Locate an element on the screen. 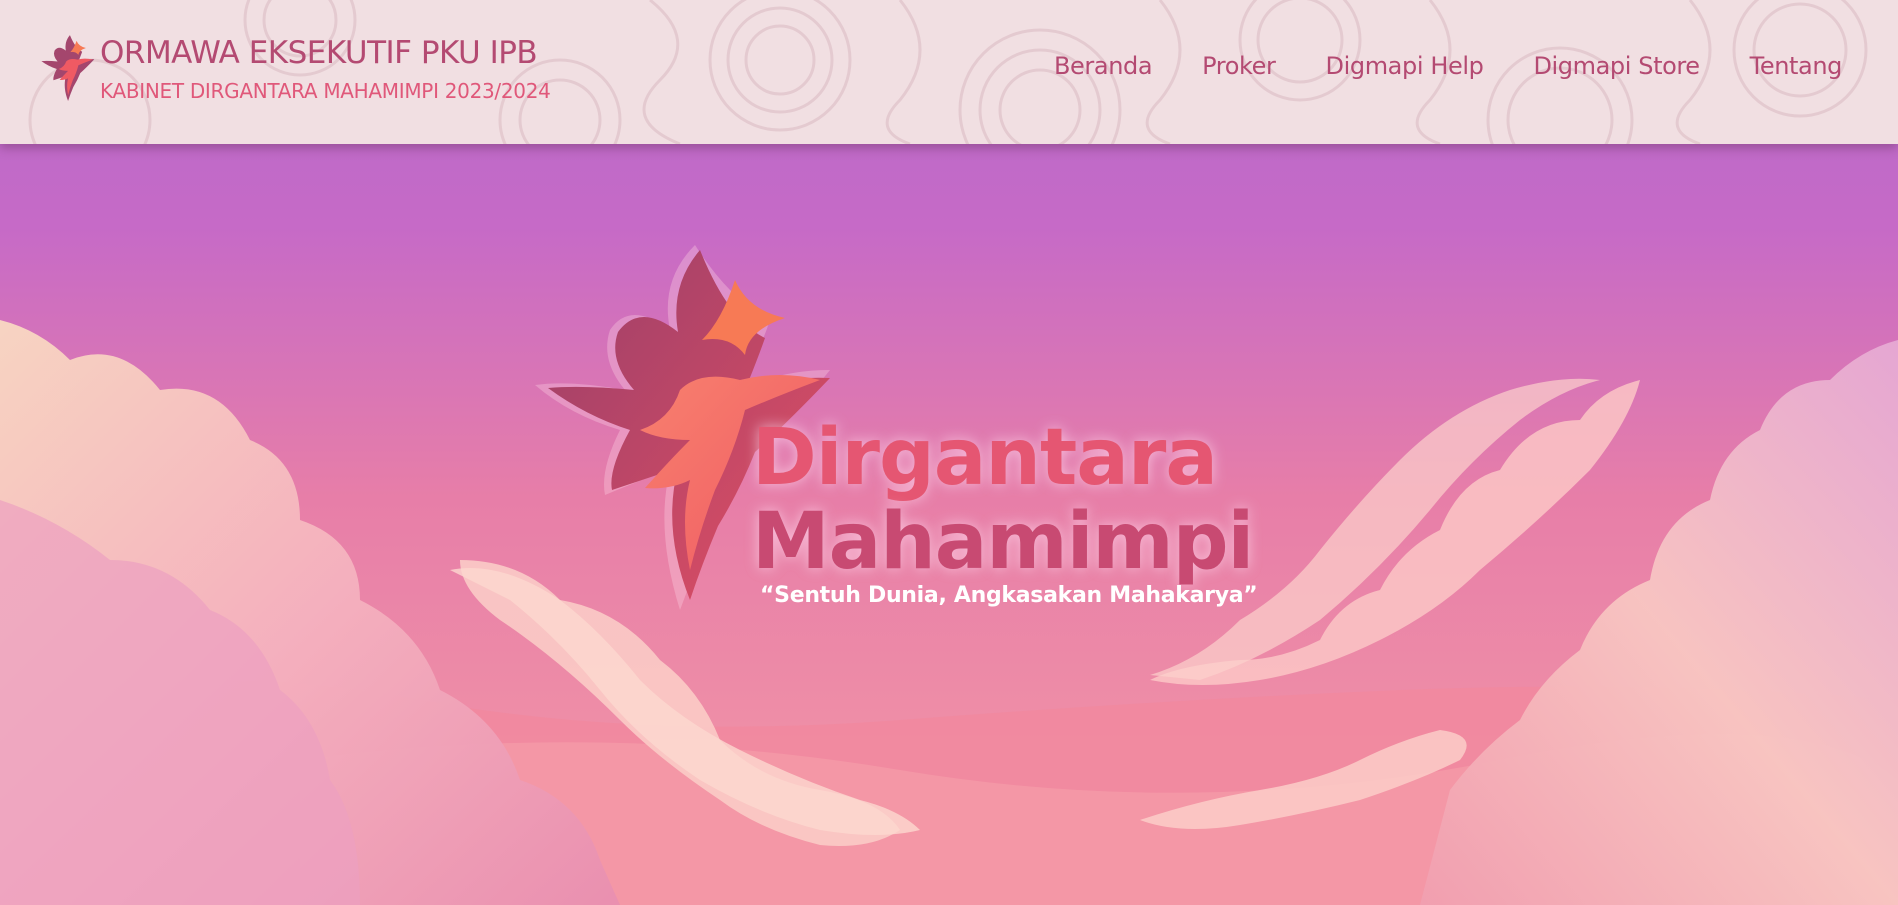 This screenshot has height=905, width=1898. hero-tagline: “Sentuh Dunia, Angkasakan Mahakarya” is located at coordinates (1009, 595).